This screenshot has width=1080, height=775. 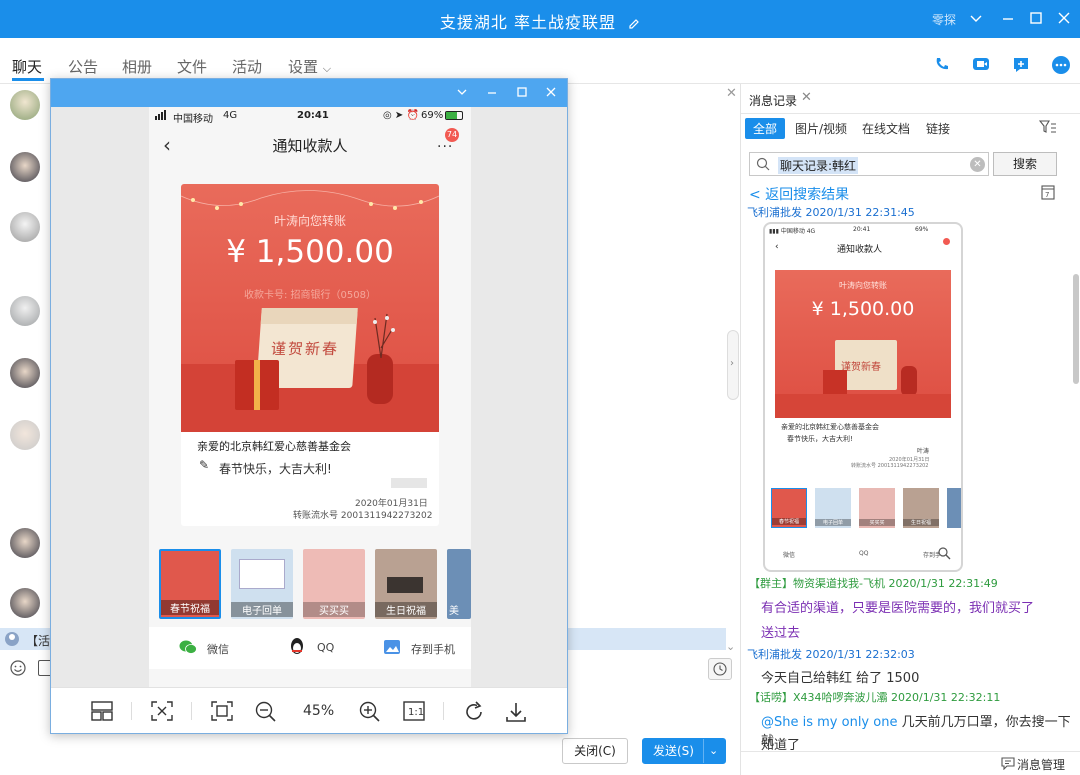 I want to click on close-button: 关闭(C), so click(x=595, y=751).